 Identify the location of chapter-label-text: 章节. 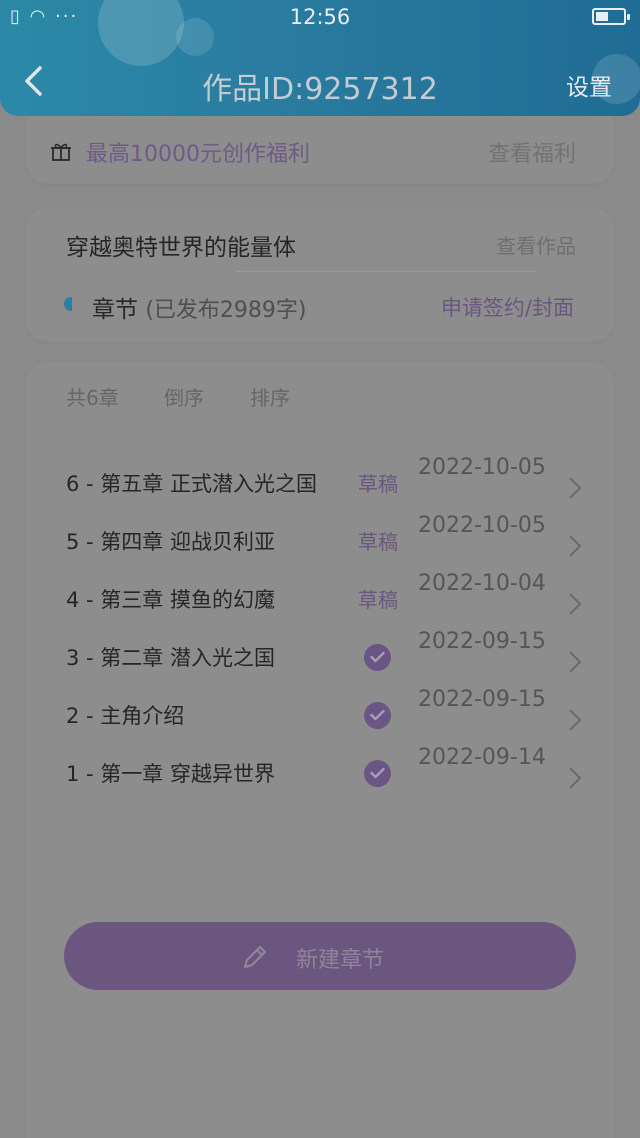
(115, 310).